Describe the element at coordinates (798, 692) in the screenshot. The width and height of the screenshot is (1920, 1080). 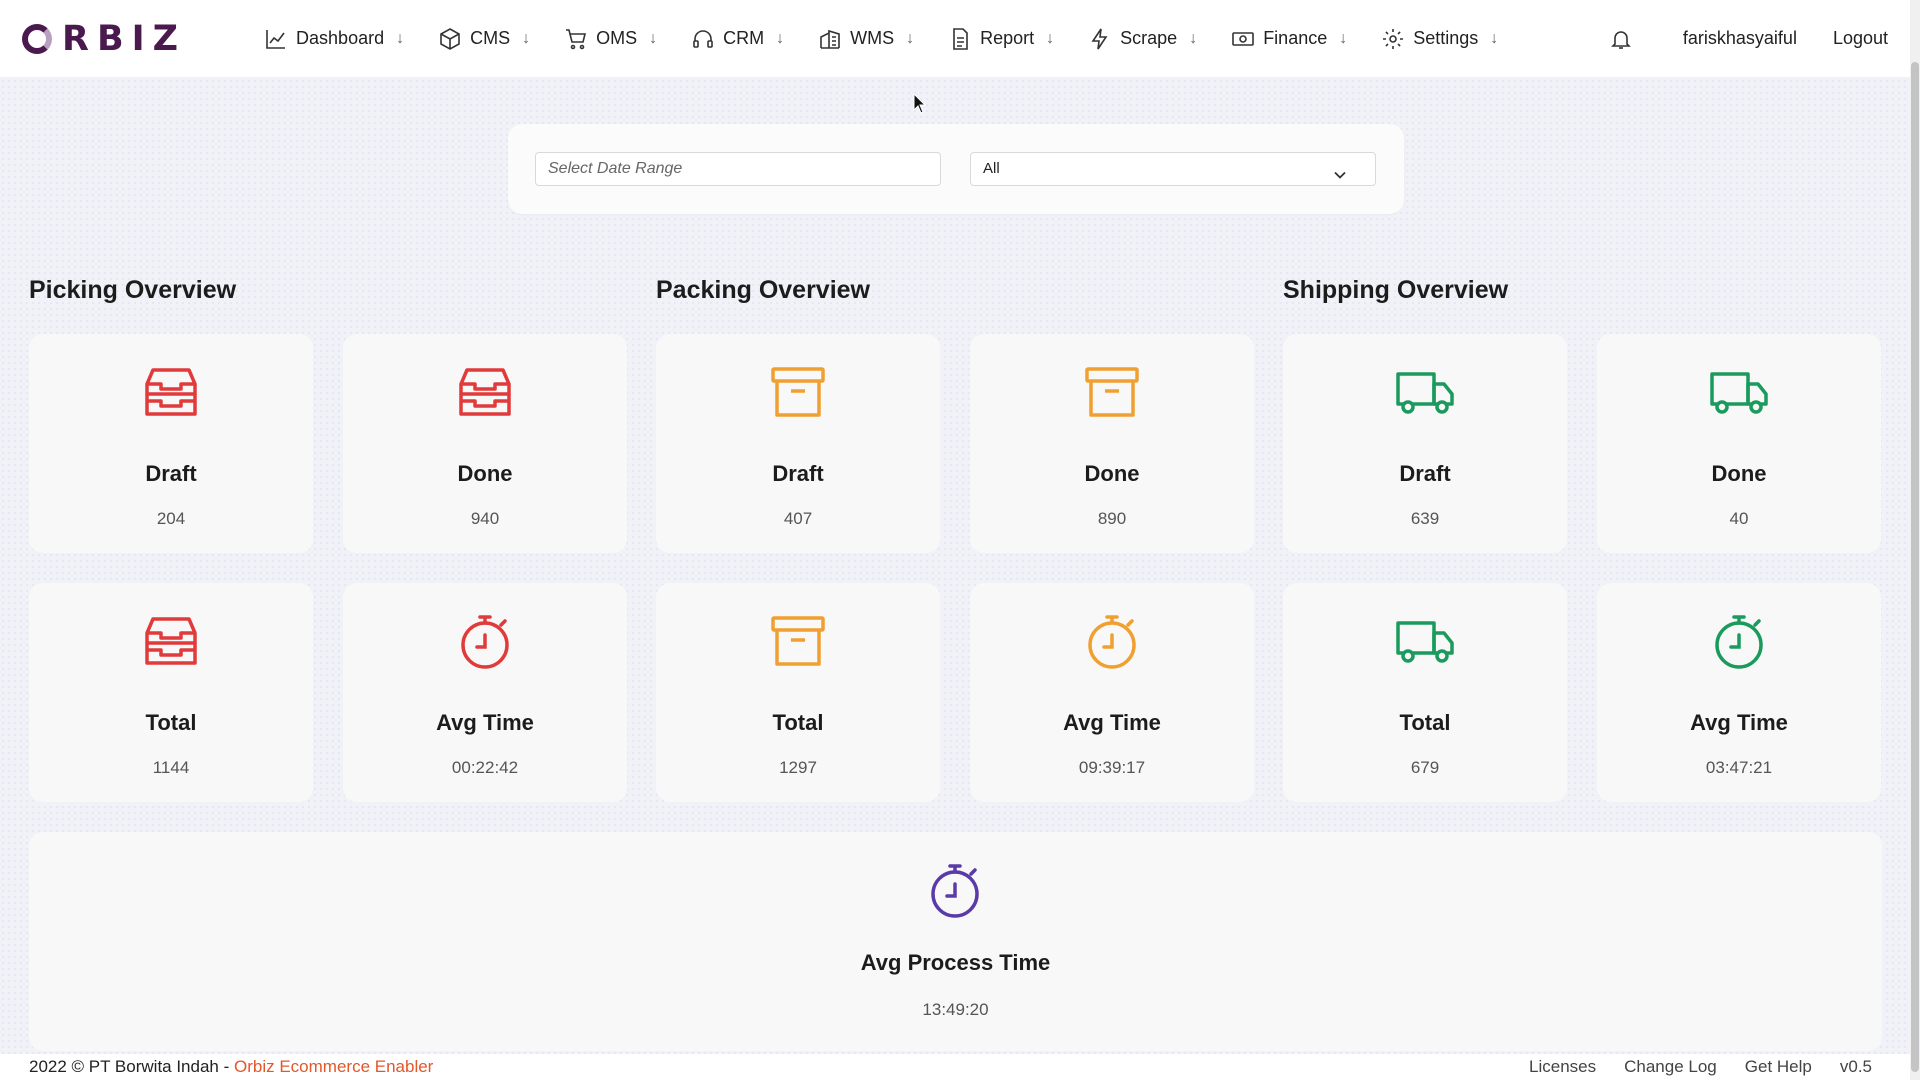
I see `packing-total-card: Total 1297` at that location.